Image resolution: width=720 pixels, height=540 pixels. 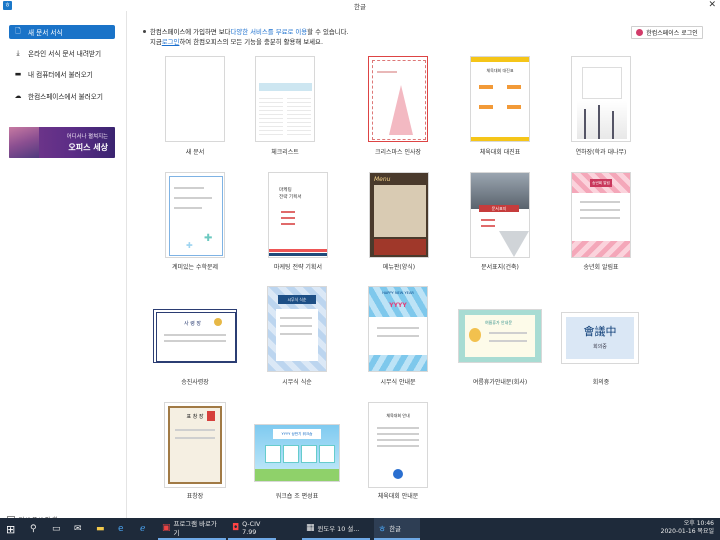 I want to click on template-label: 체크리스트, so click(x=285, y=152).